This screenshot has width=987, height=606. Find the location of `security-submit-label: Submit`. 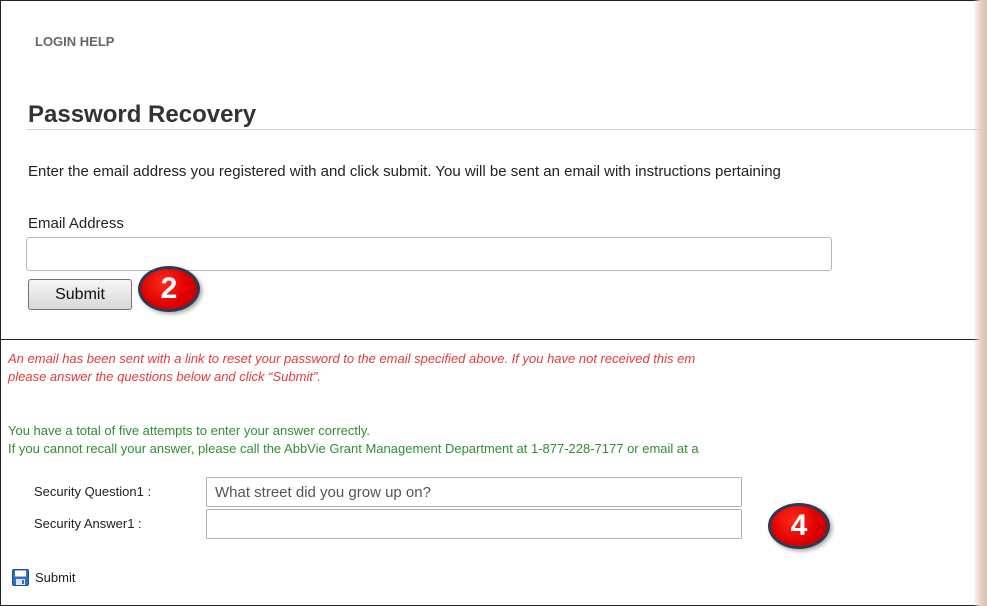

security-submit-label: Submit is located at coordinates (55, 577).